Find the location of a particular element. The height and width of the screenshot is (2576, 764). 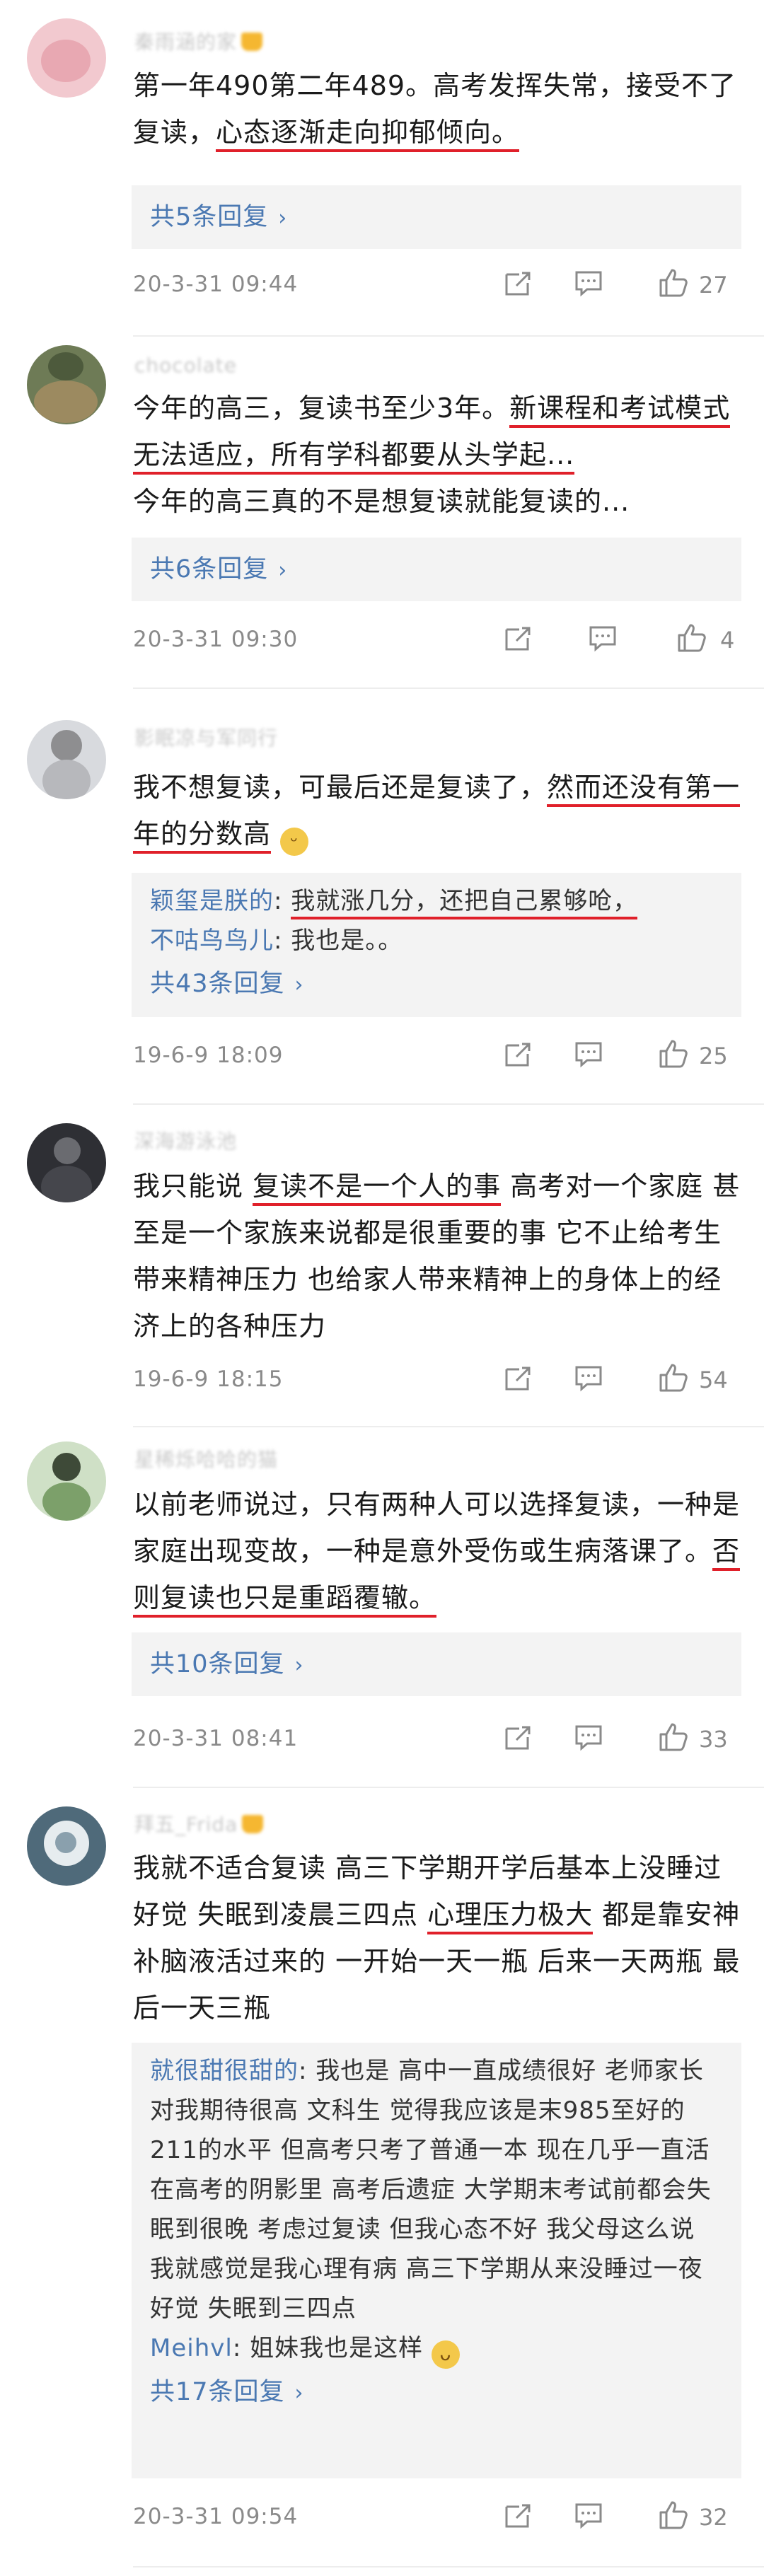

username: 深海游泳池 is located at coordinates (185, 1140).